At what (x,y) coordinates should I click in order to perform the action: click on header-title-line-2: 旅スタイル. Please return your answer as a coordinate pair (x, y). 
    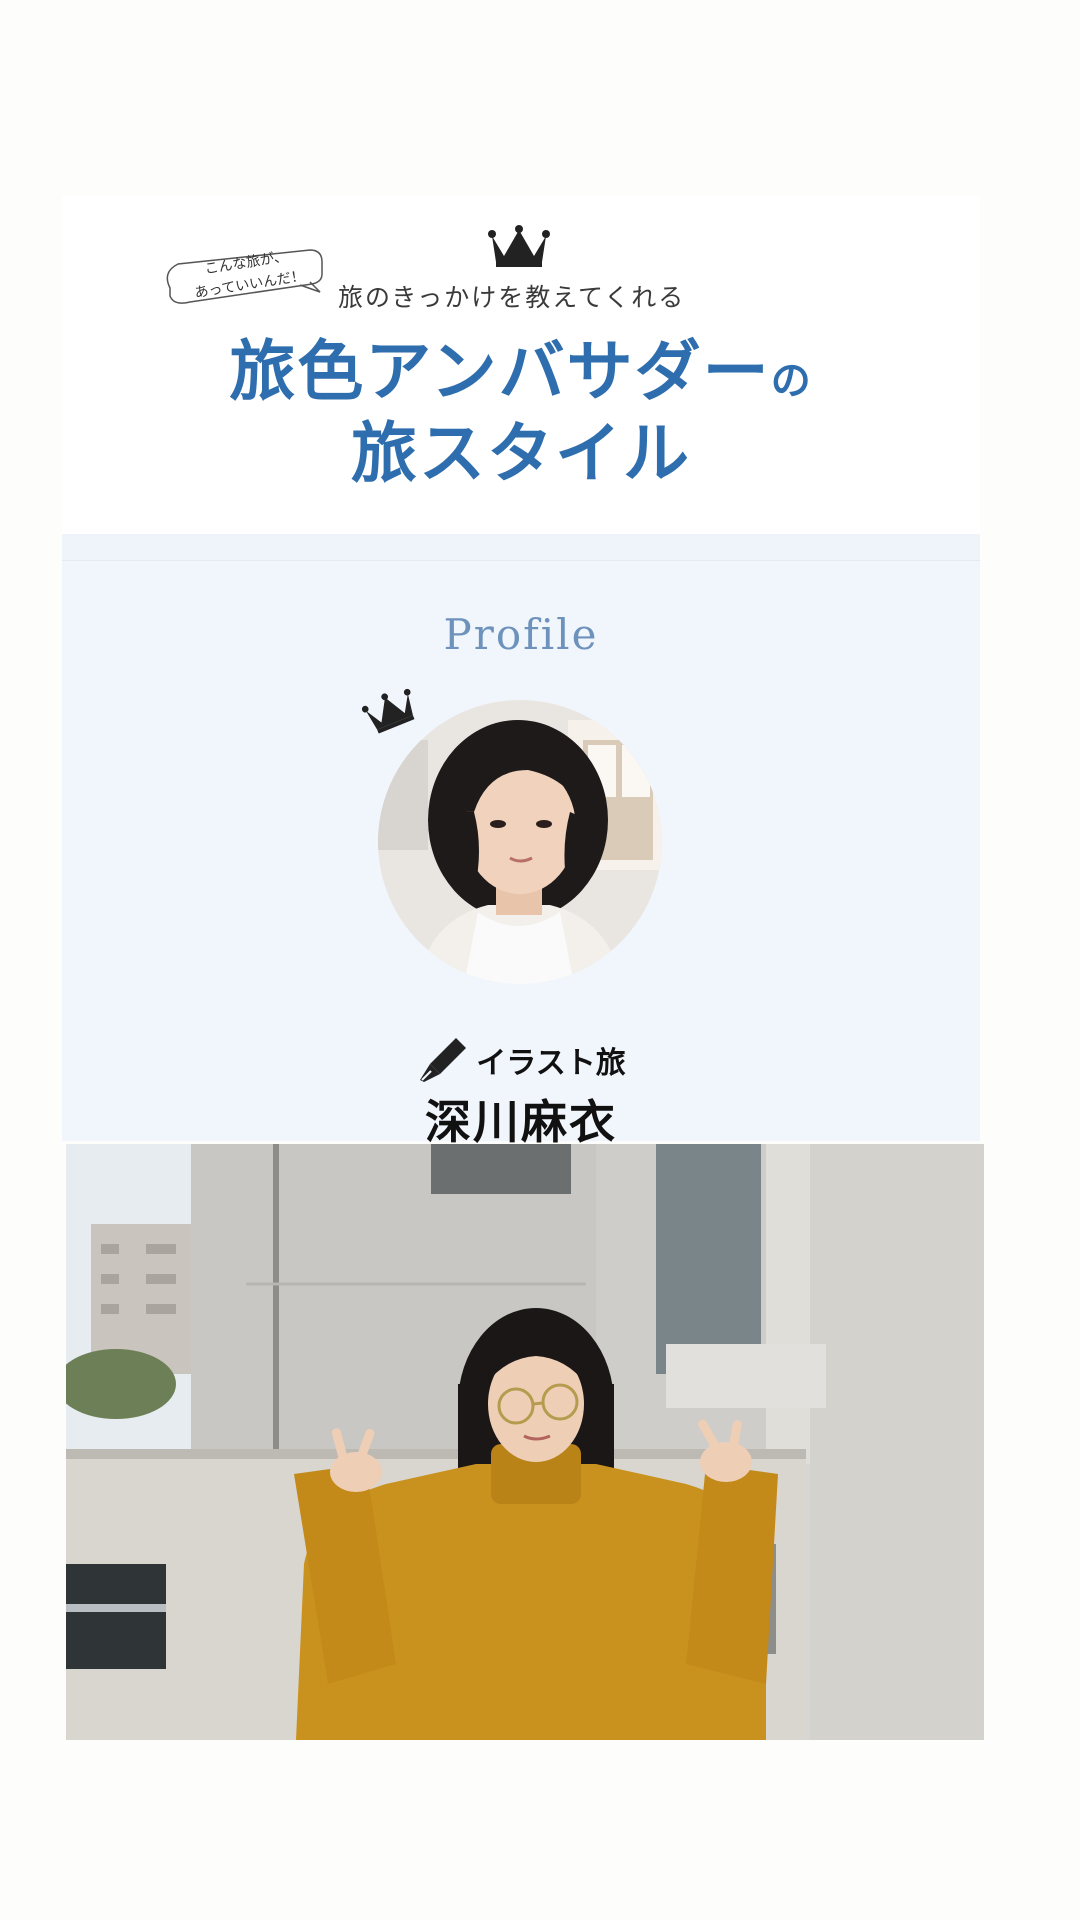
    Looking at the image, I should click on (521, 453).